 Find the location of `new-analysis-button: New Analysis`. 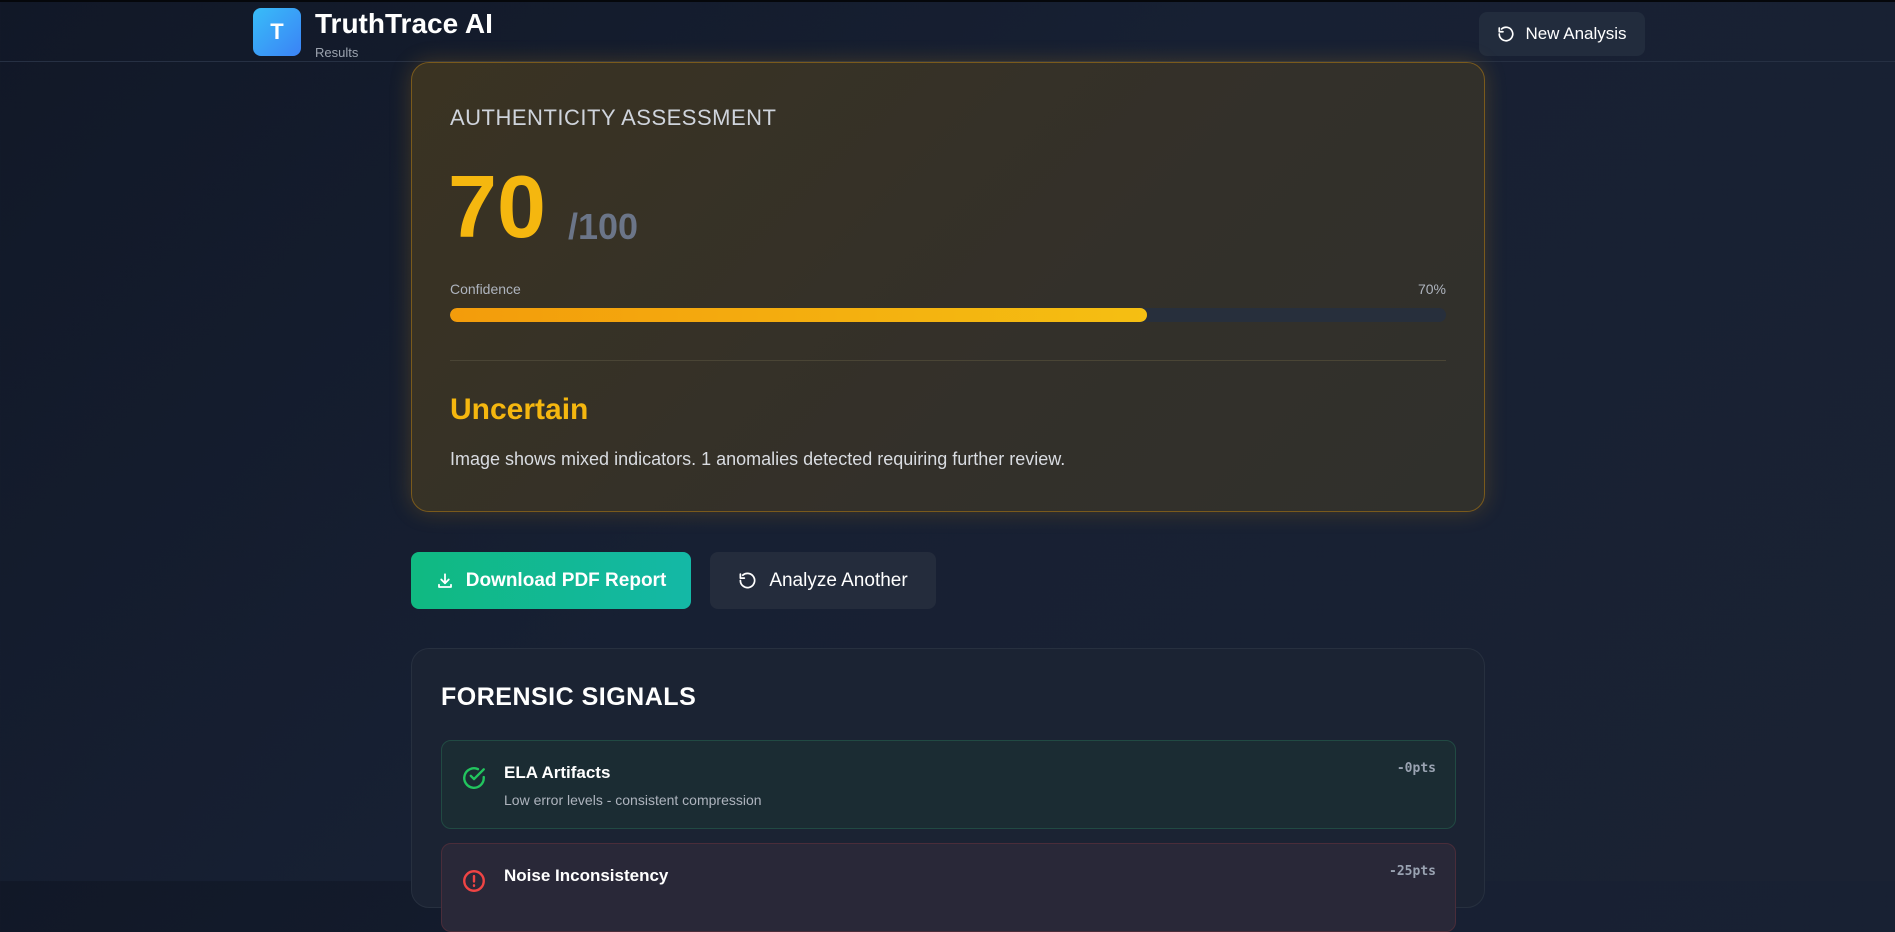

new-analysis-button: New Analysis is located at coordinates (1562, 34).